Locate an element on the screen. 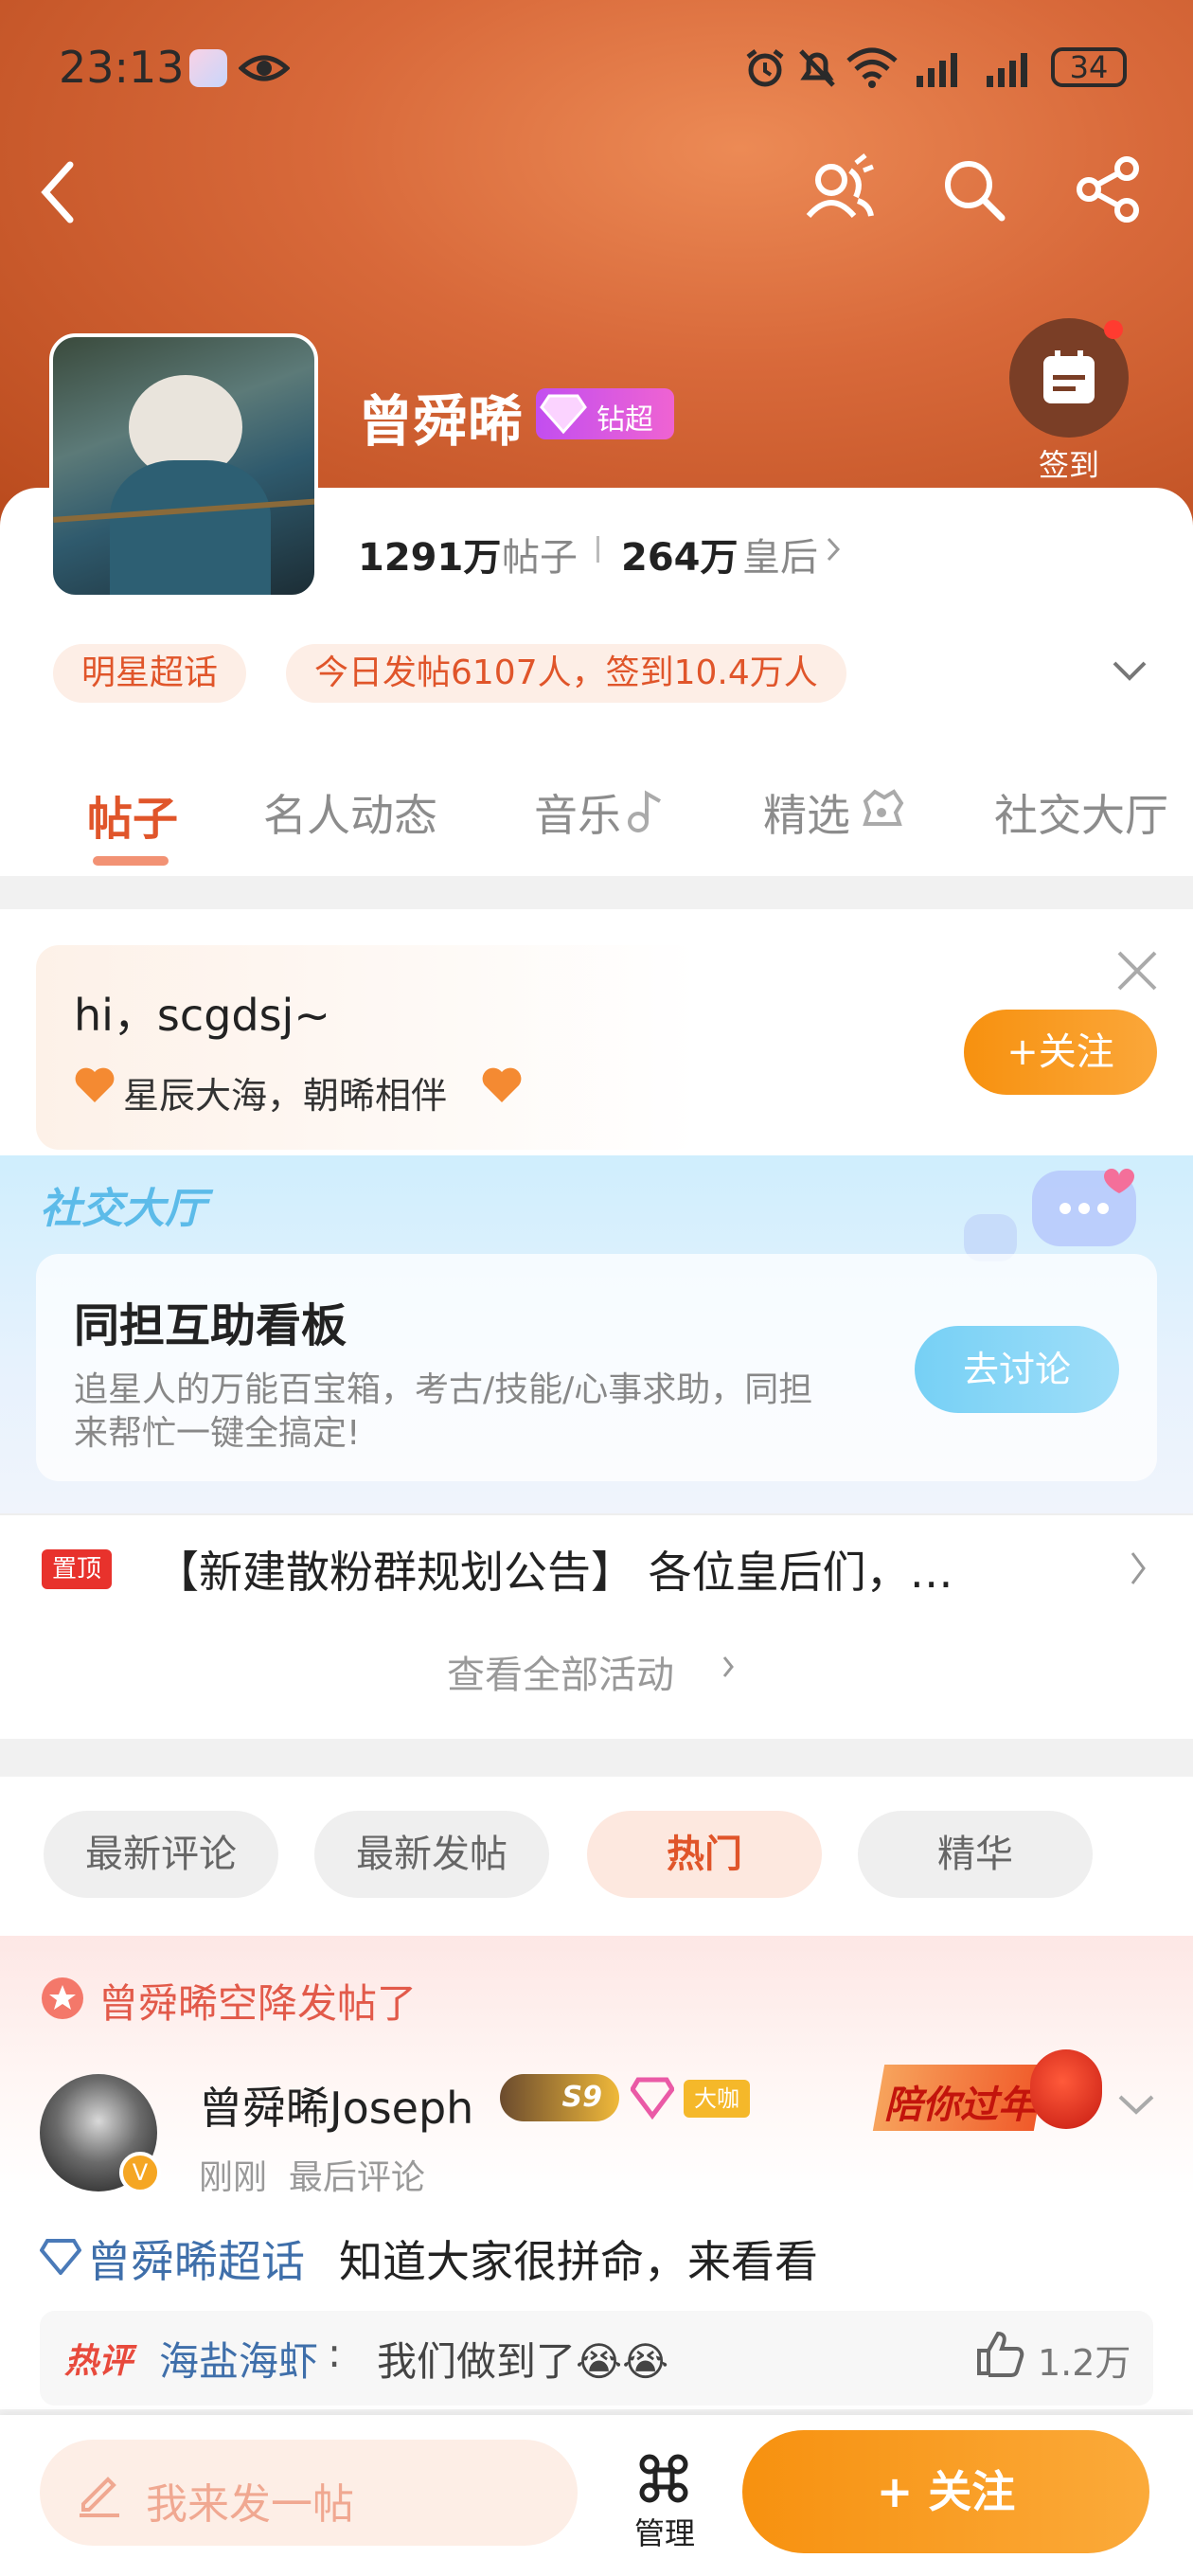 The width and height of the screenshot is (1193, 2576). tab-featured: 精选 is located at coordinates (806, 812).